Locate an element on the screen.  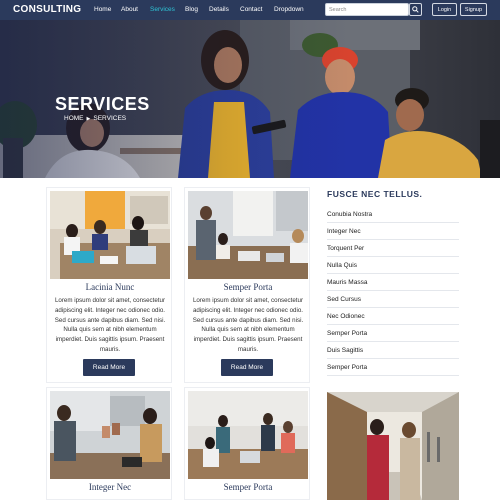
breadcrumb-home: HOME is located at coordinates (74, 118).